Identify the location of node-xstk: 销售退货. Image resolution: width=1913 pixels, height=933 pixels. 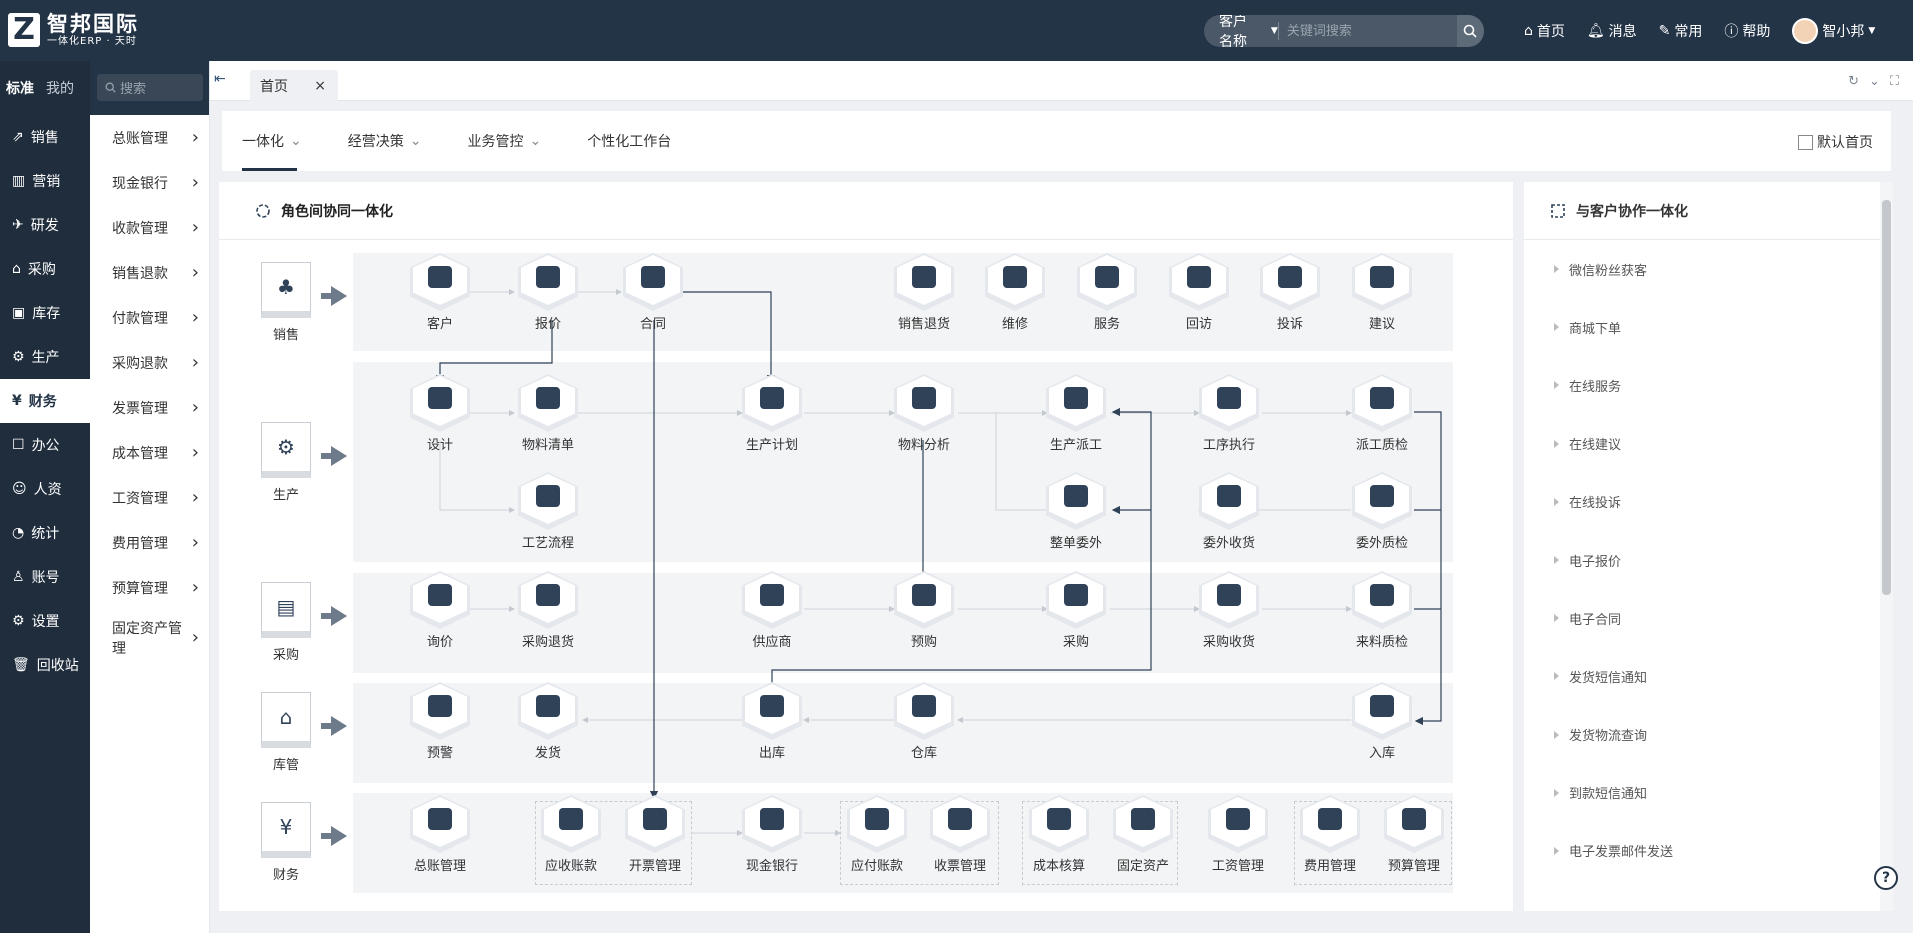
(924, 292).